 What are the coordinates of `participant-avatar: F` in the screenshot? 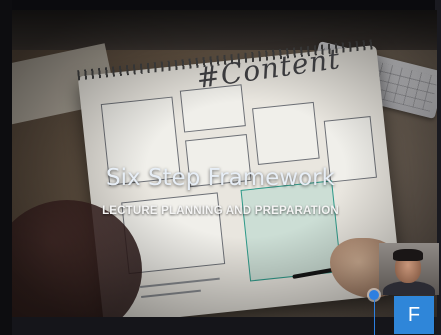 It's located at (414, 315).